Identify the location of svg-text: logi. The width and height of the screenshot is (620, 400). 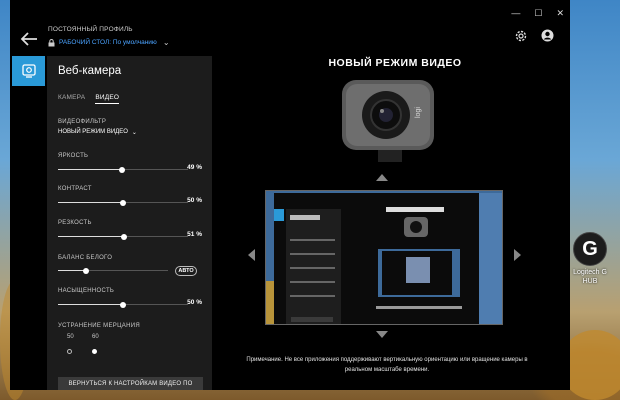
(418, 112).